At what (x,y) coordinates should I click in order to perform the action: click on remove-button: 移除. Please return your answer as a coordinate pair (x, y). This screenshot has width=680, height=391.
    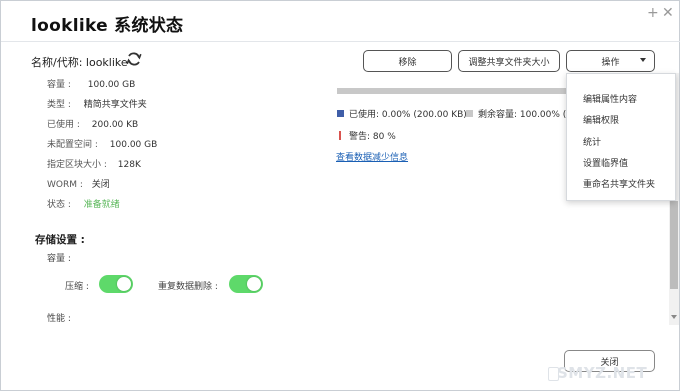
    Looking at the image, I should click on (407, 61).